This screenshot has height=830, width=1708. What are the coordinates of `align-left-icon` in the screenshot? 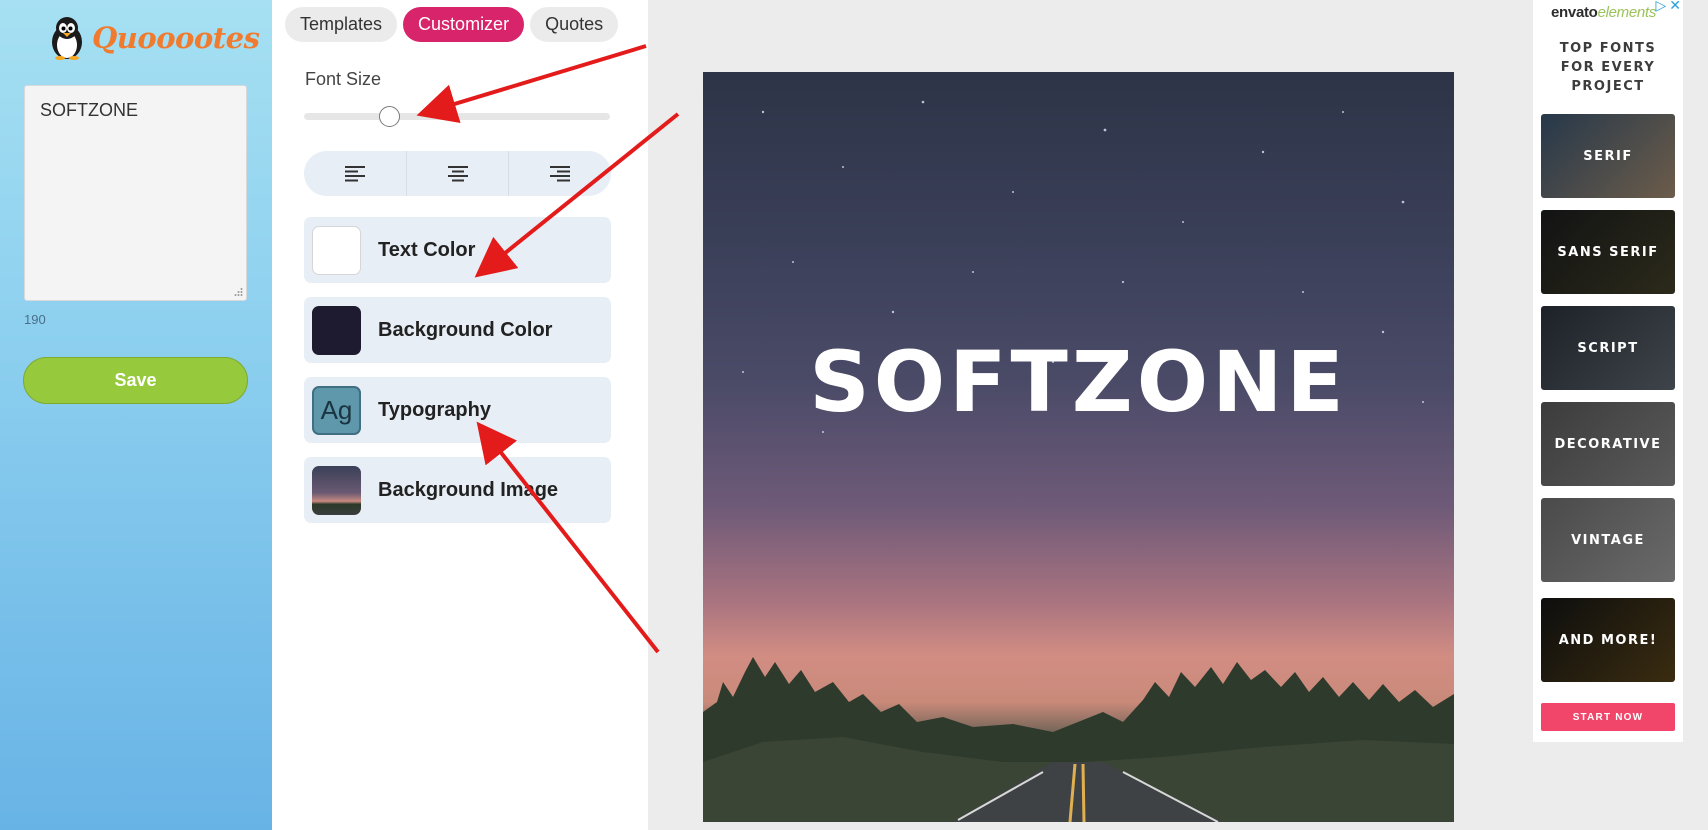 It's located at (354, 173).